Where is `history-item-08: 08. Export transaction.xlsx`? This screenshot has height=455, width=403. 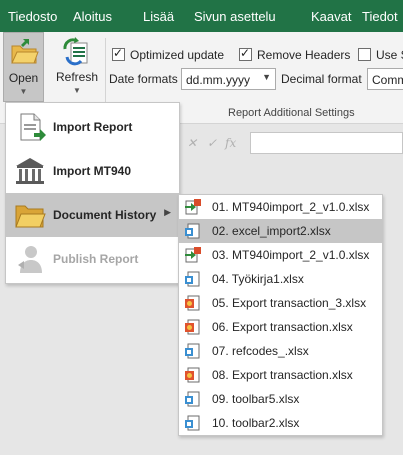 history-item-08: 08. Export transaction.xlsx is located at coordinates (280, 375).